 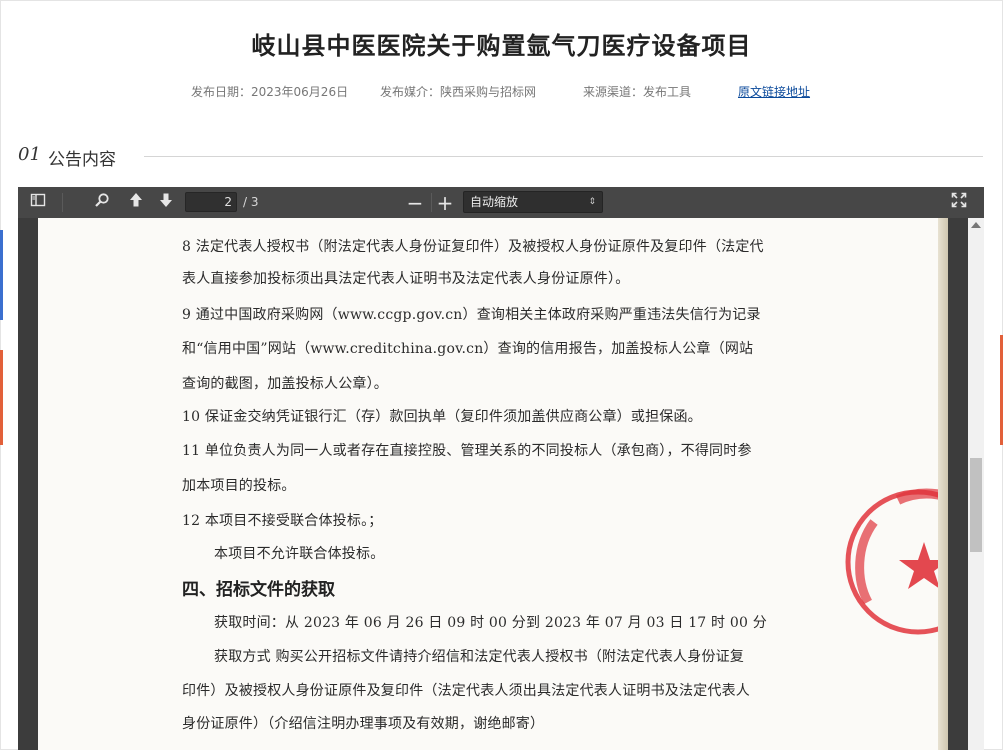 What do you see at coordinates (466, 691) in the screenshot?
I see `doc-line: 印件）及被授权人身份证原件及复印件（法定代表人须出具法定代表人证明书及法定代表人` at bounding box center [466, 691].